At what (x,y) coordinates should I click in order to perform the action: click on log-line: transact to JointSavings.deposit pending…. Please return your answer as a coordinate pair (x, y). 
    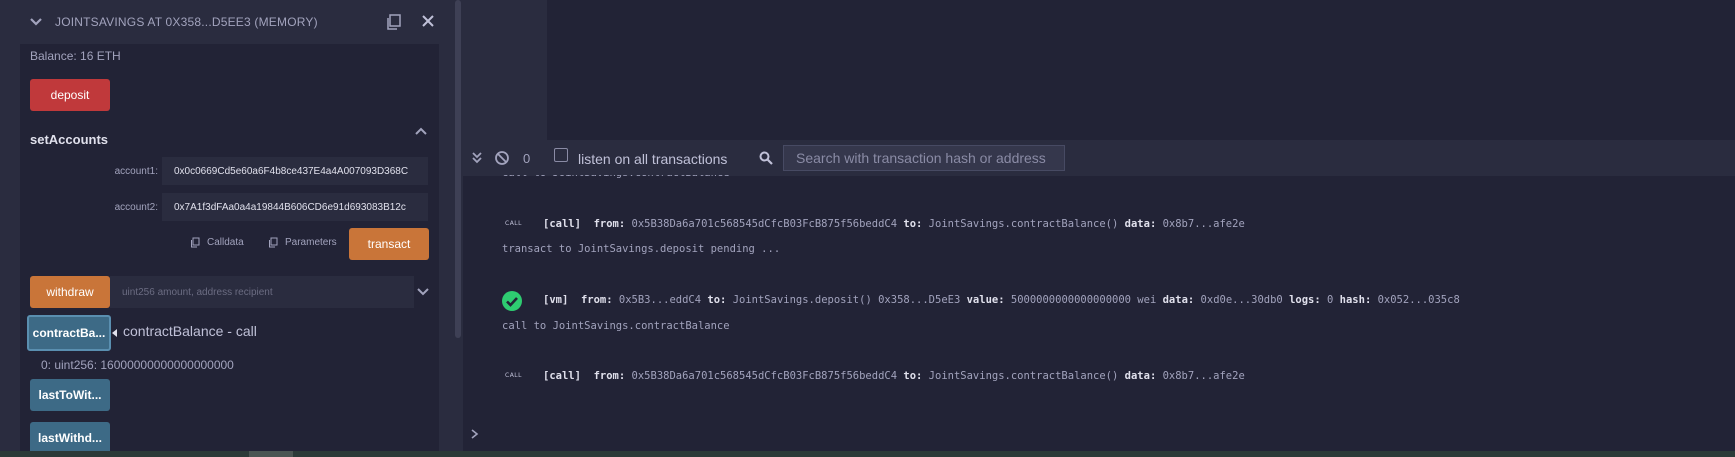
    Looking at the image, I should click on (641, 249).